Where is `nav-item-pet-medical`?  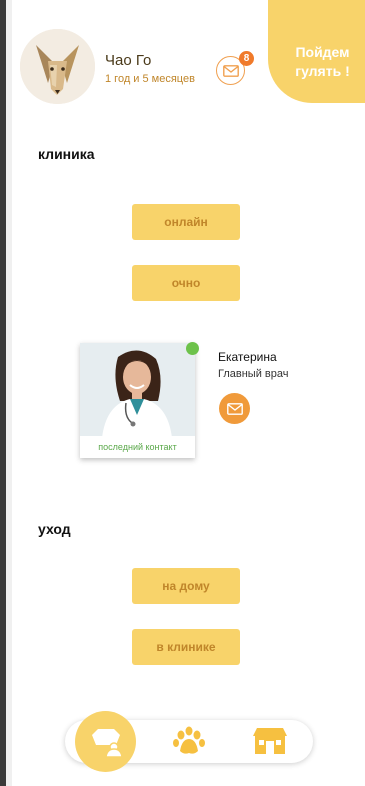 nav-item-pet-medical is located at coordinates (105, 741).